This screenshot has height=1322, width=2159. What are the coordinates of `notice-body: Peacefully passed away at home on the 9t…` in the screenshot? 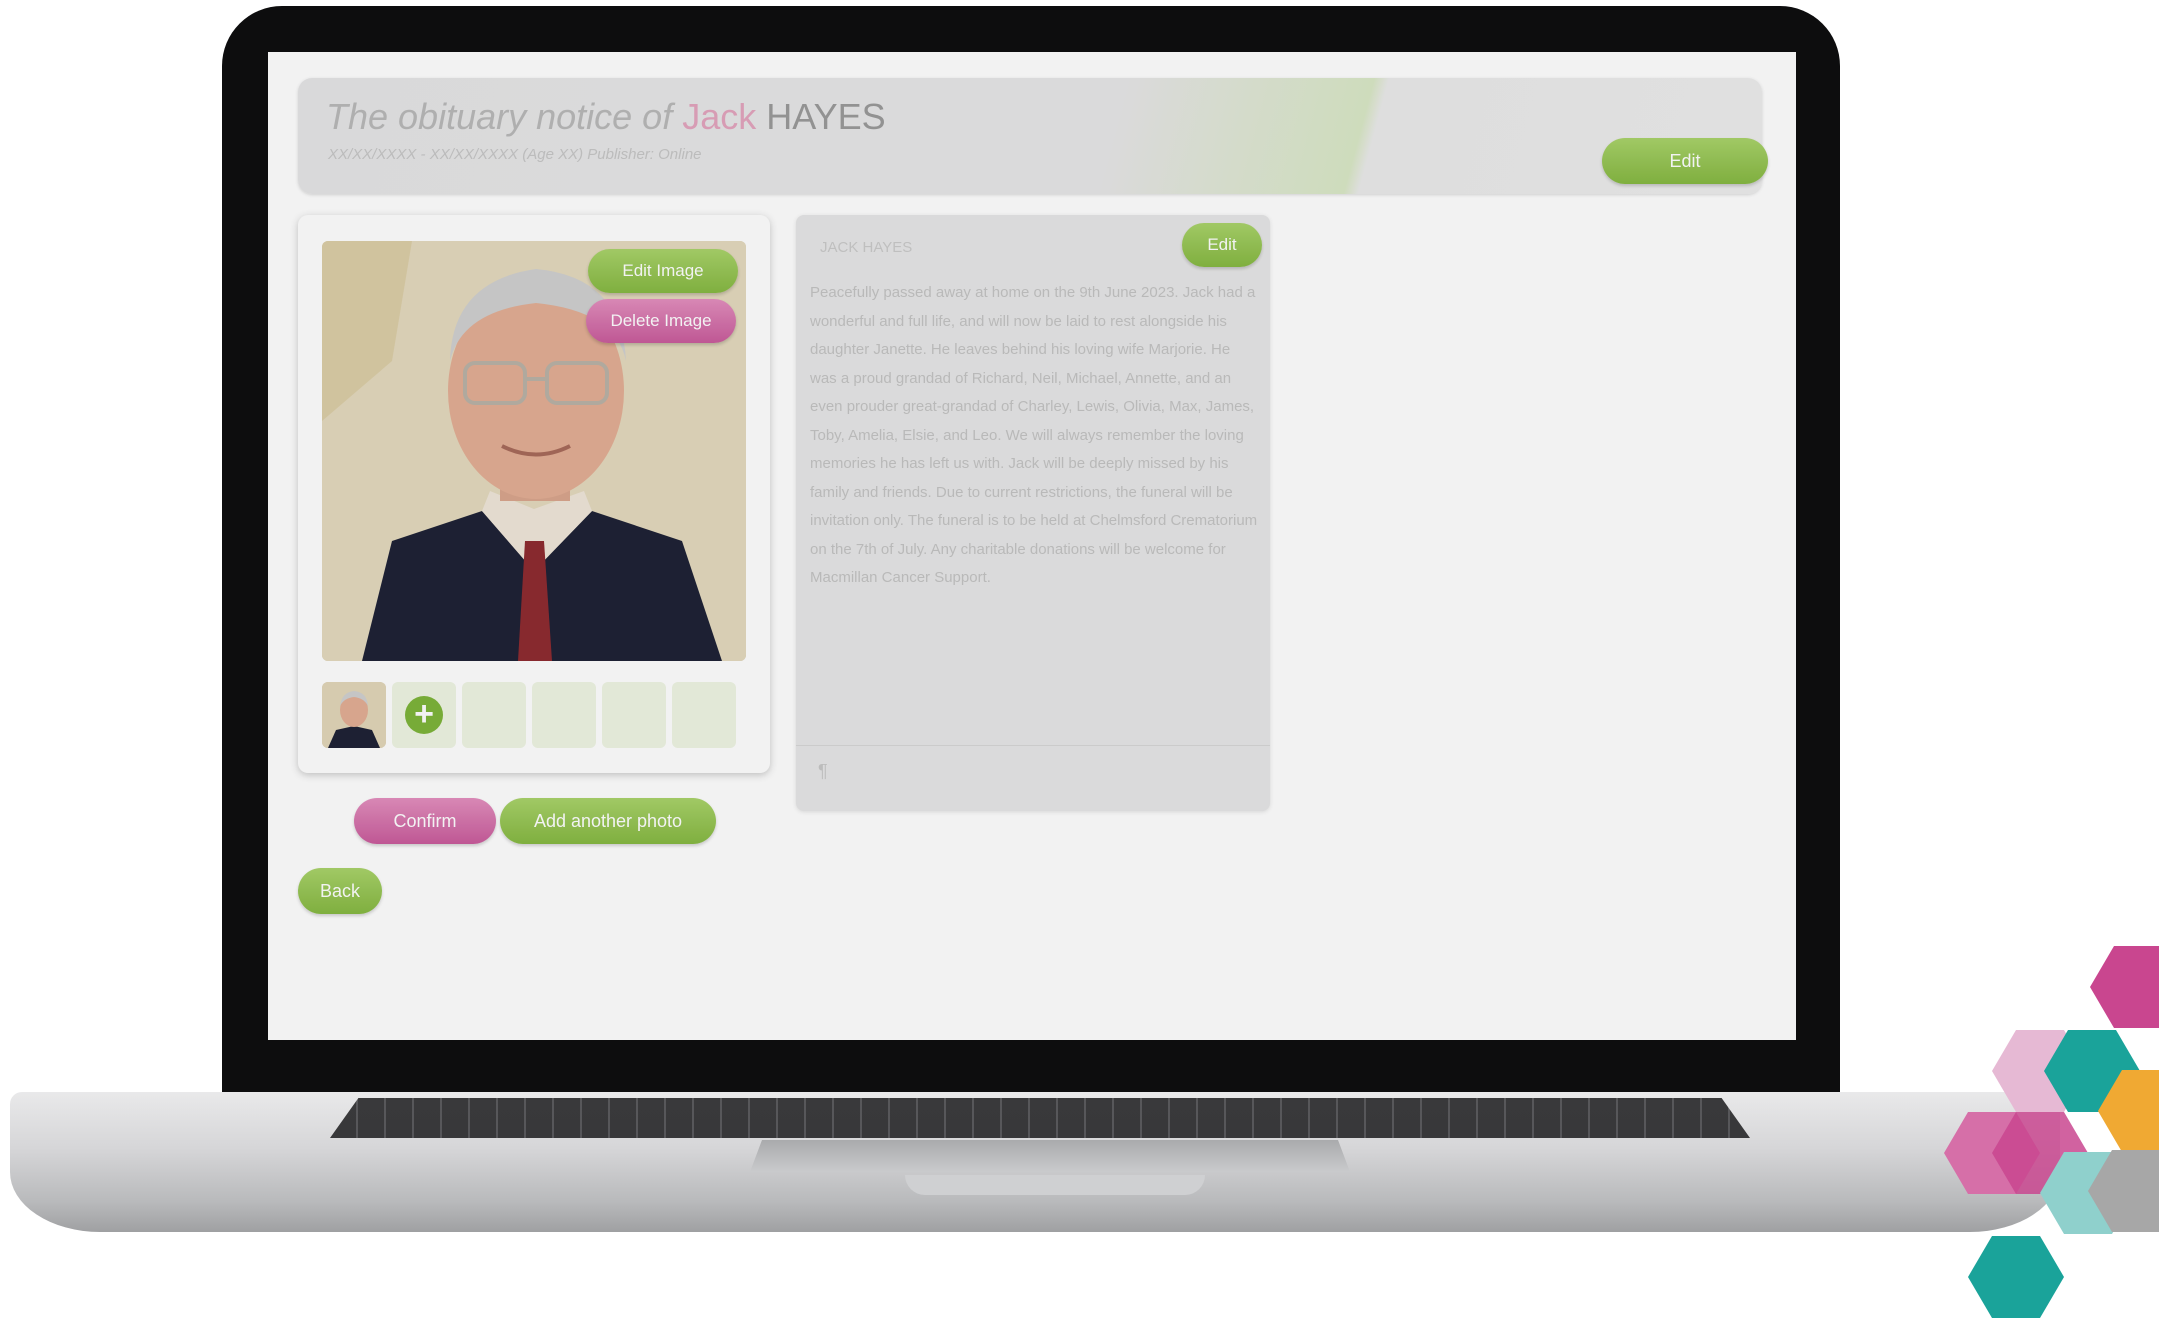 It's located at (1034, 435).